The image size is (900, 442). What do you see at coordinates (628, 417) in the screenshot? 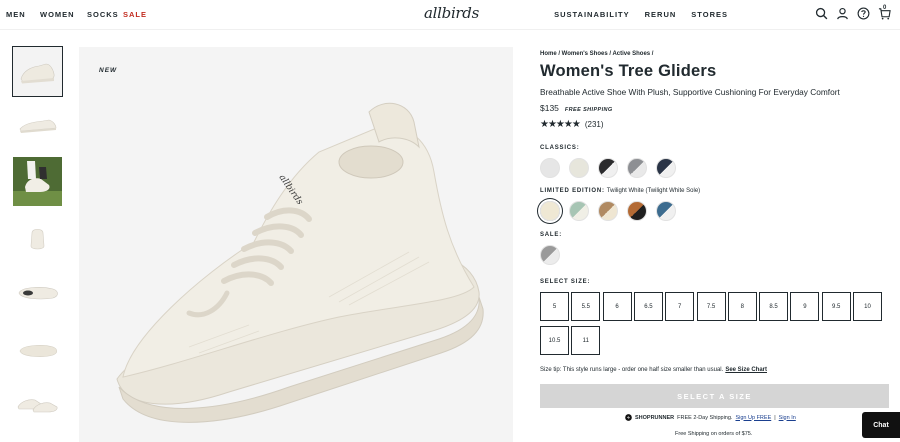
I see `shoprunner-icon` at bounding box center [628, 417].